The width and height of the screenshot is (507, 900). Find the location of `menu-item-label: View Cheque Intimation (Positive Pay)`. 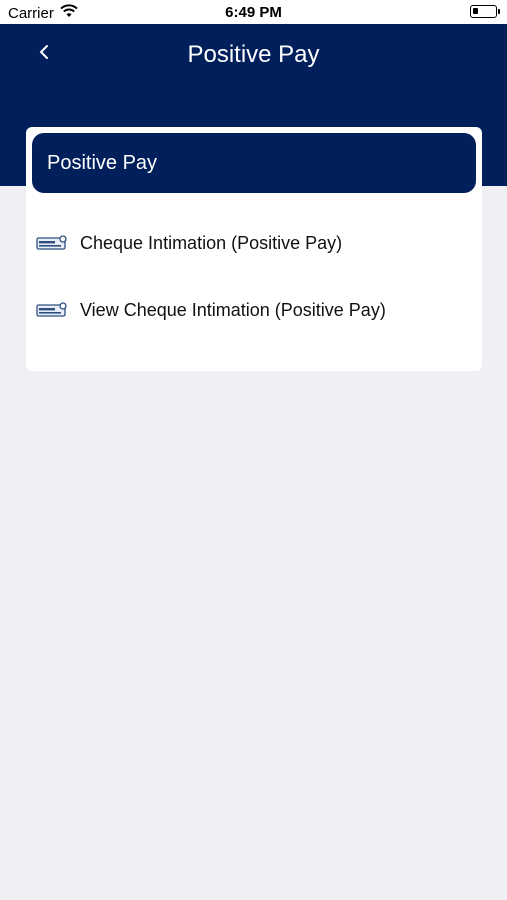

menu-item-label: View Cheque Intimation (Positive Pay) is located at coordinates (233, 309).